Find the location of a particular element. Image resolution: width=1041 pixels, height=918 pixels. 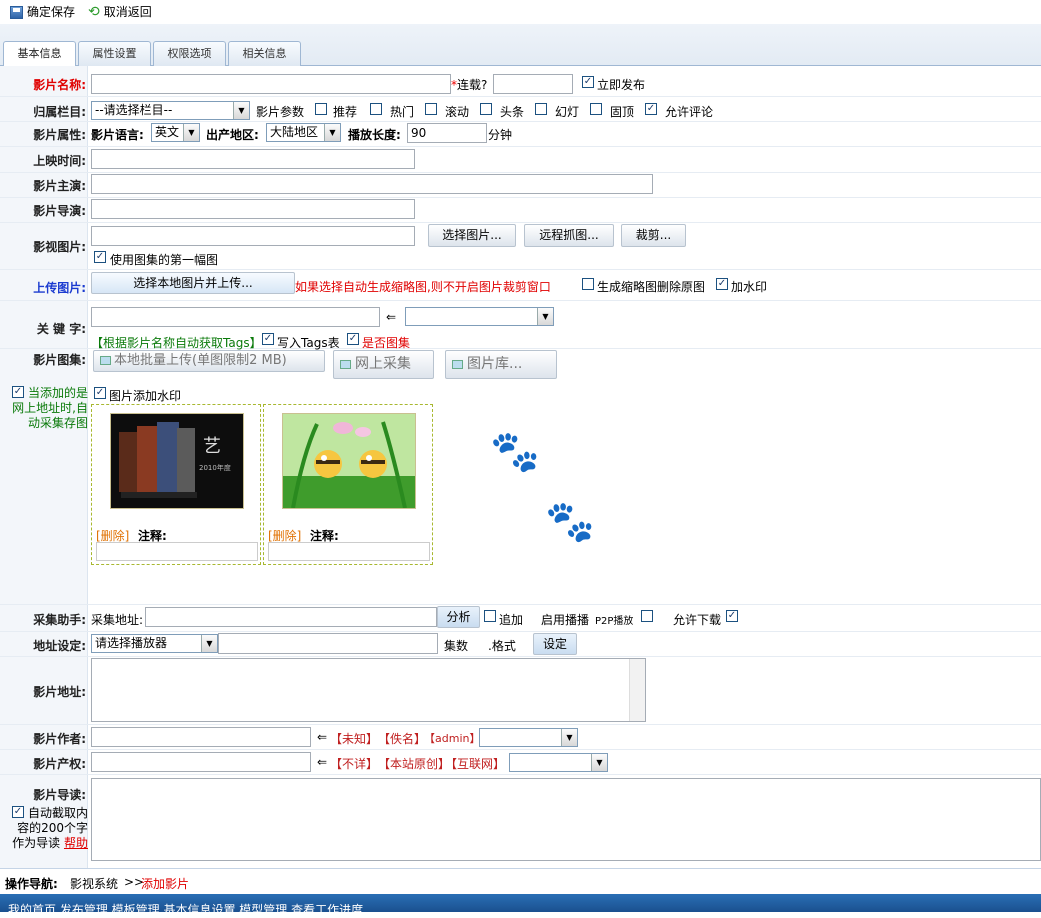

param-hot-label: 热门 is located at coordinates (402, 112).